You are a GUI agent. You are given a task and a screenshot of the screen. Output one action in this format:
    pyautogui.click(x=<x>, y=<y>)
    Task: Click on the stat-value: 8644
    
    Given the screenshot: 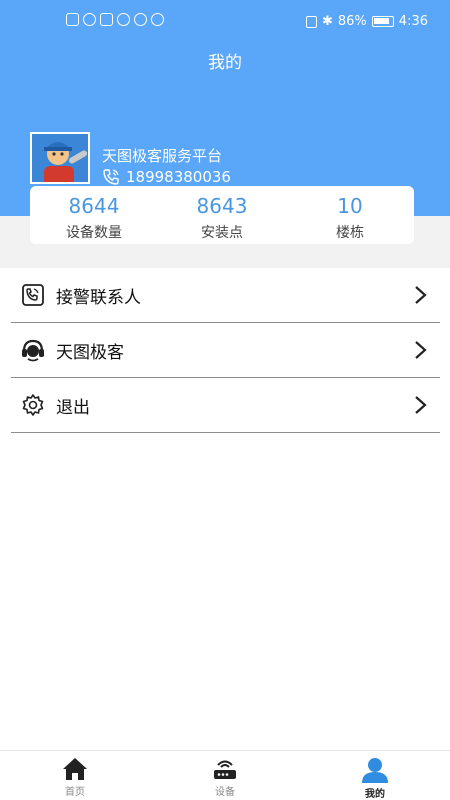 What is the action you would take?
    pyautogui.click(x=94, y=206)
    